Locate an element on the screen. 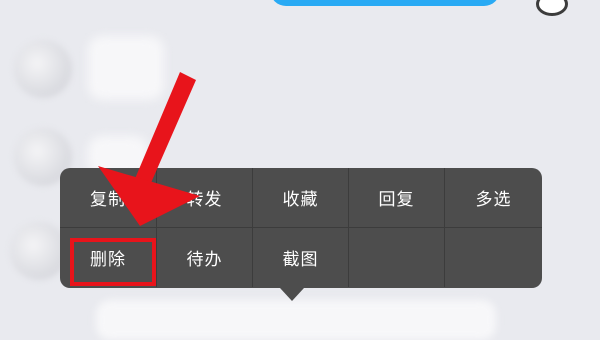 The width and height of the screenshot is (600, 340). copy-menu-item: 复制 is located at coordinates (108, 197).